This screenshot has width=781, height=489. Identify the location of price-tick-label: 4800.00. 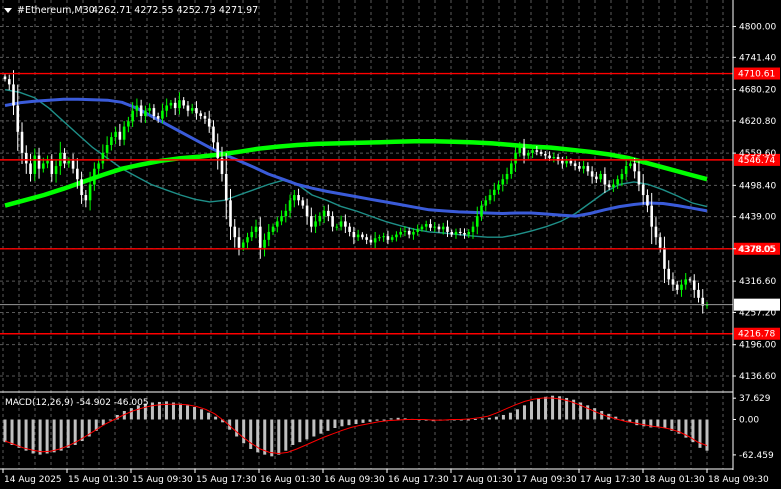
(757, 27).